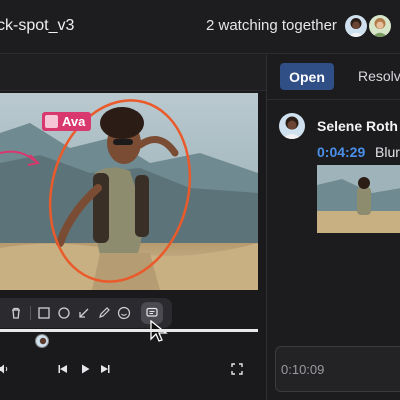 The image size is (400, 400). What do you see at coordinates (357, 126) in the screenshot?
I see `comment-author-name: Selene Roth` at bounding box center [357, 126].